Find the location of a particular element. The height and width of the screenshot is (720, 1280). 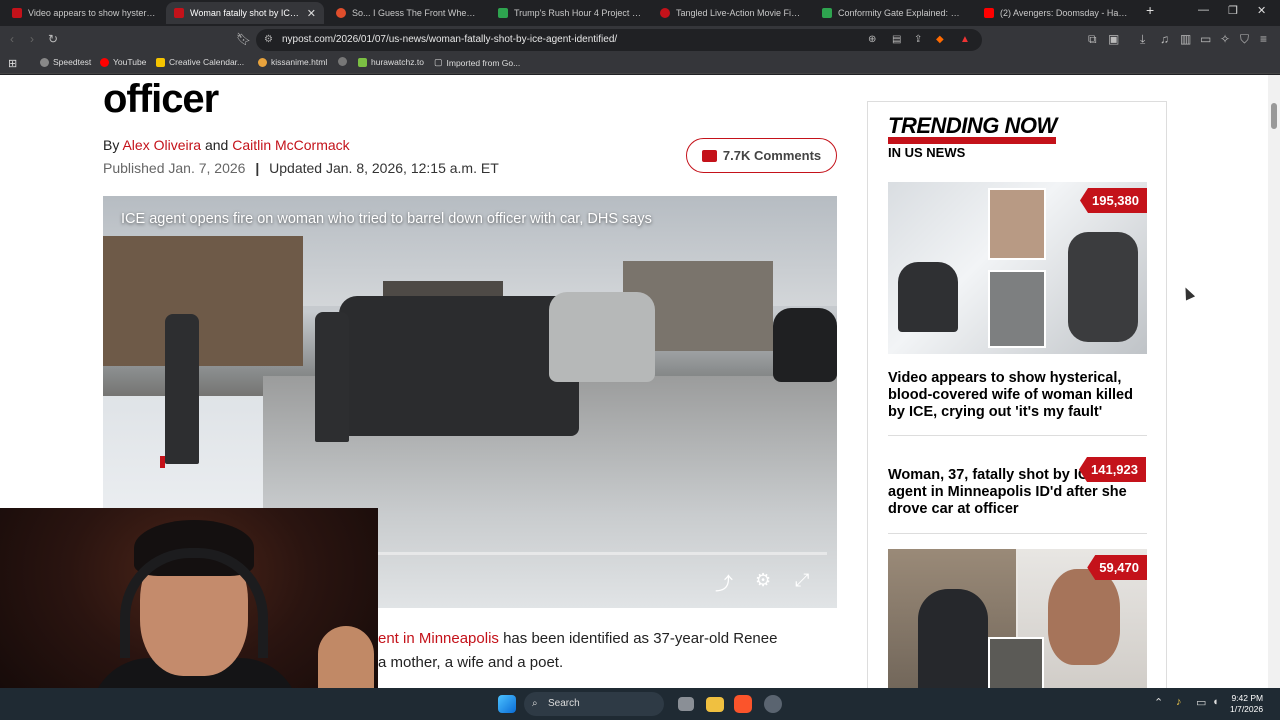

settings-gear-icon: ⚙ is located at coordinates (763, 580).